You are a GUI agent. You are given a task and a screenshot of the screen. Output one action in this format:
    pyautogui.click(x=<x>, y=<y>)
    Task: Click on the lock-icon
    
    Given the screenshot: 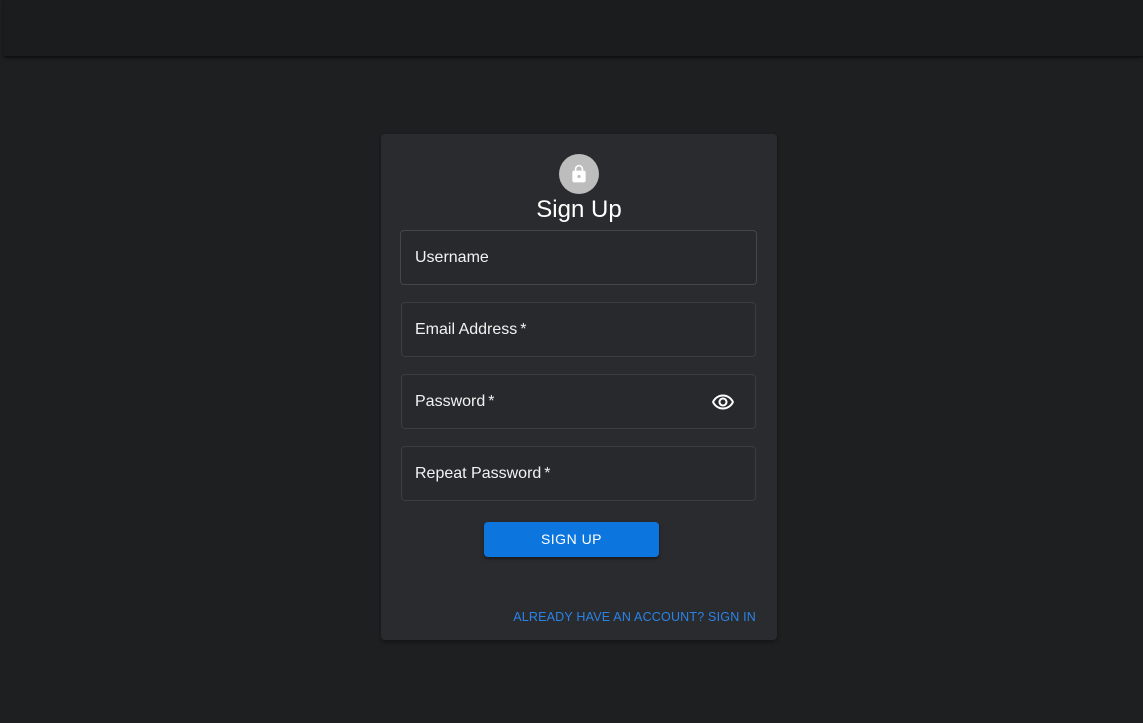 What is the action you would take?
    pyautogui.click(x=579, y=174)
    